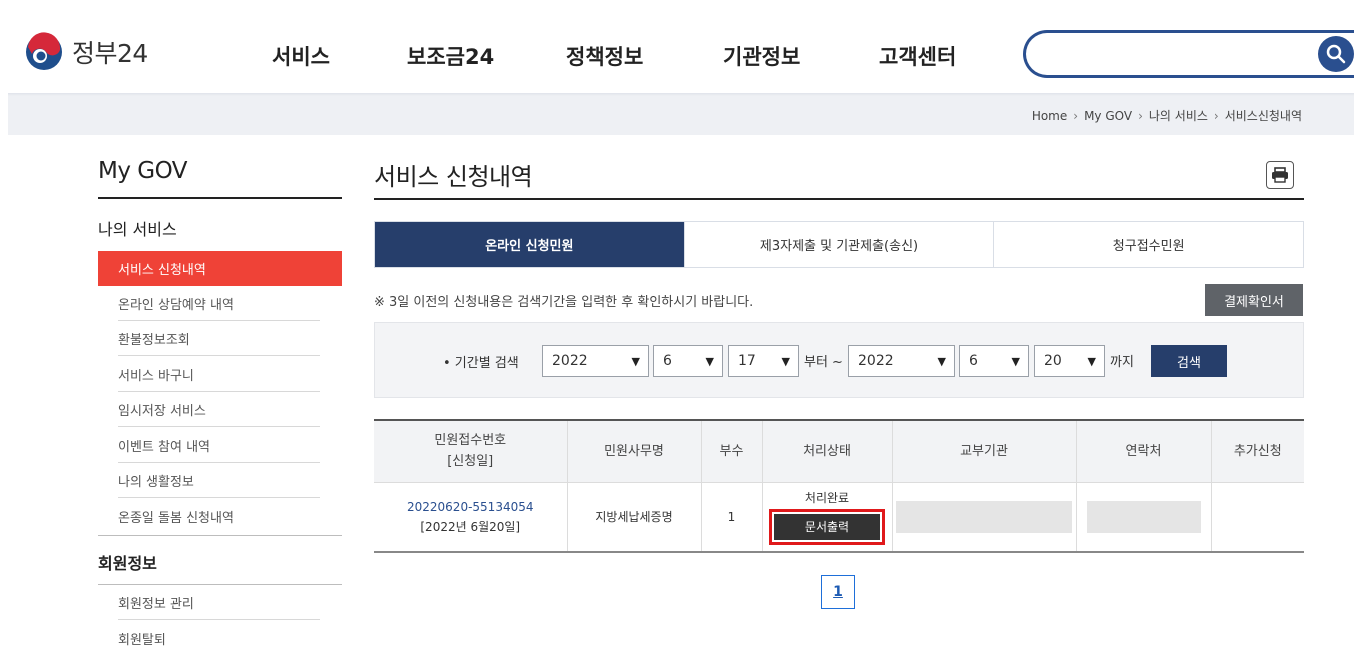 This screenshot has height=650, width=1354. What do you see at coordinates (1178, 115) in the screenshot?
I see `breadcrumb-my-services: 나의 서비스` at bounding box center [1178, 115].